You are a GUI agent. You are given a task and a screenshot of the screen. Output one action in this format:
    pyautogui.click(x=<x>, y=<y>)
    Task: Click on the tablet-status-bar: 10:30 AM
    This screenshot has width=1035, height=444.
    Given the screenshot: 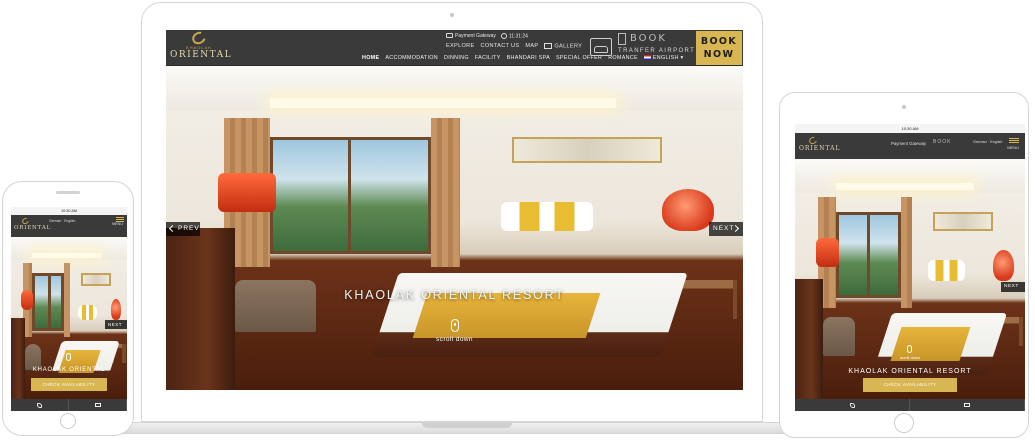 What is the action you would take?
    pyautogui.click(x=910, y=128)
    